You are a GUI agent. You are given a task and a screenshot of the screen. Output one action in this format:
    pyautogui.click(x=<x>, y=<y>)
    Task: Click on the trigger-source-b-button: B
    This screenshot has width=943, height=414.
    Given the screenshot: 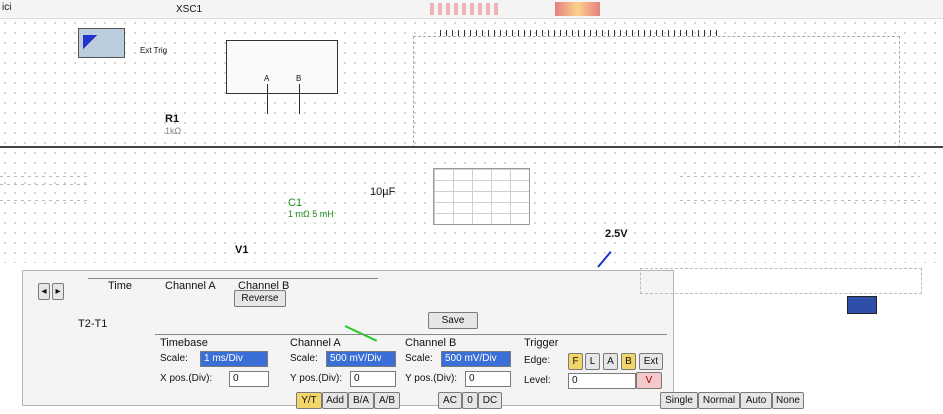 What is the action you would take?
    pyautogui.click(x=628, y=361)
    